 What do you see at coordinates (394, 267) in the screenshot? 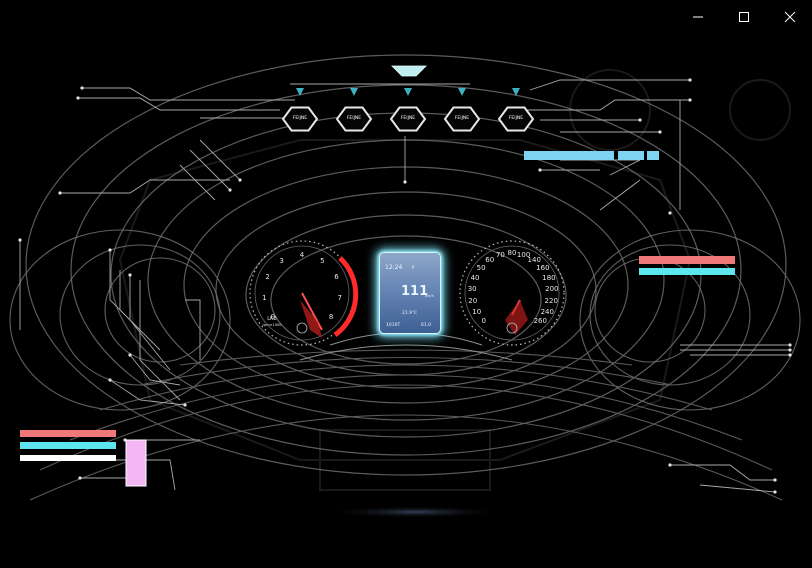
I see `screen-time: 12:24` at bounding box center [394, 267].